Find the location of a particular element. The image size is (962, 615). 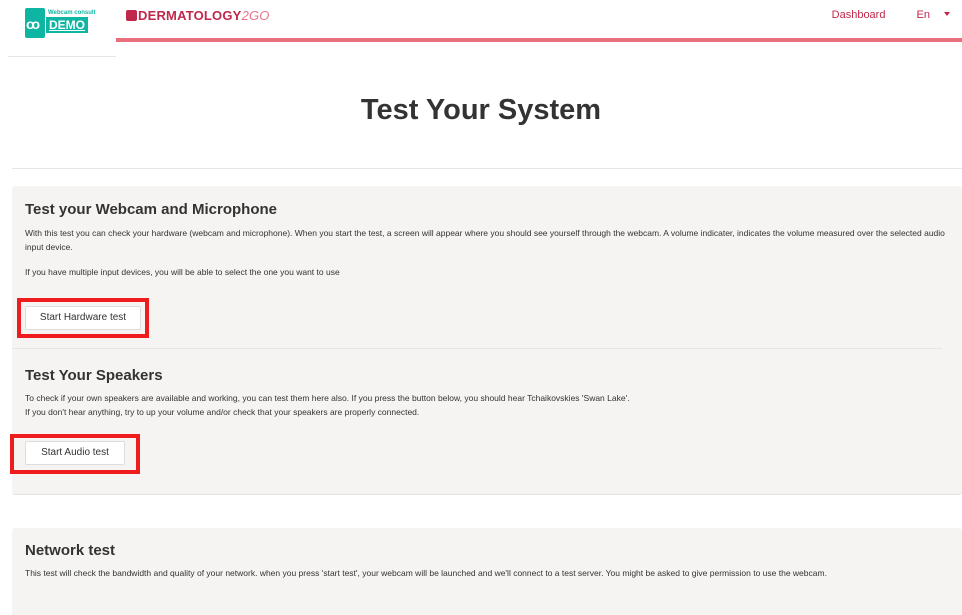

logo-subtitle: Webcam consult is located at coordinates (72, 13).